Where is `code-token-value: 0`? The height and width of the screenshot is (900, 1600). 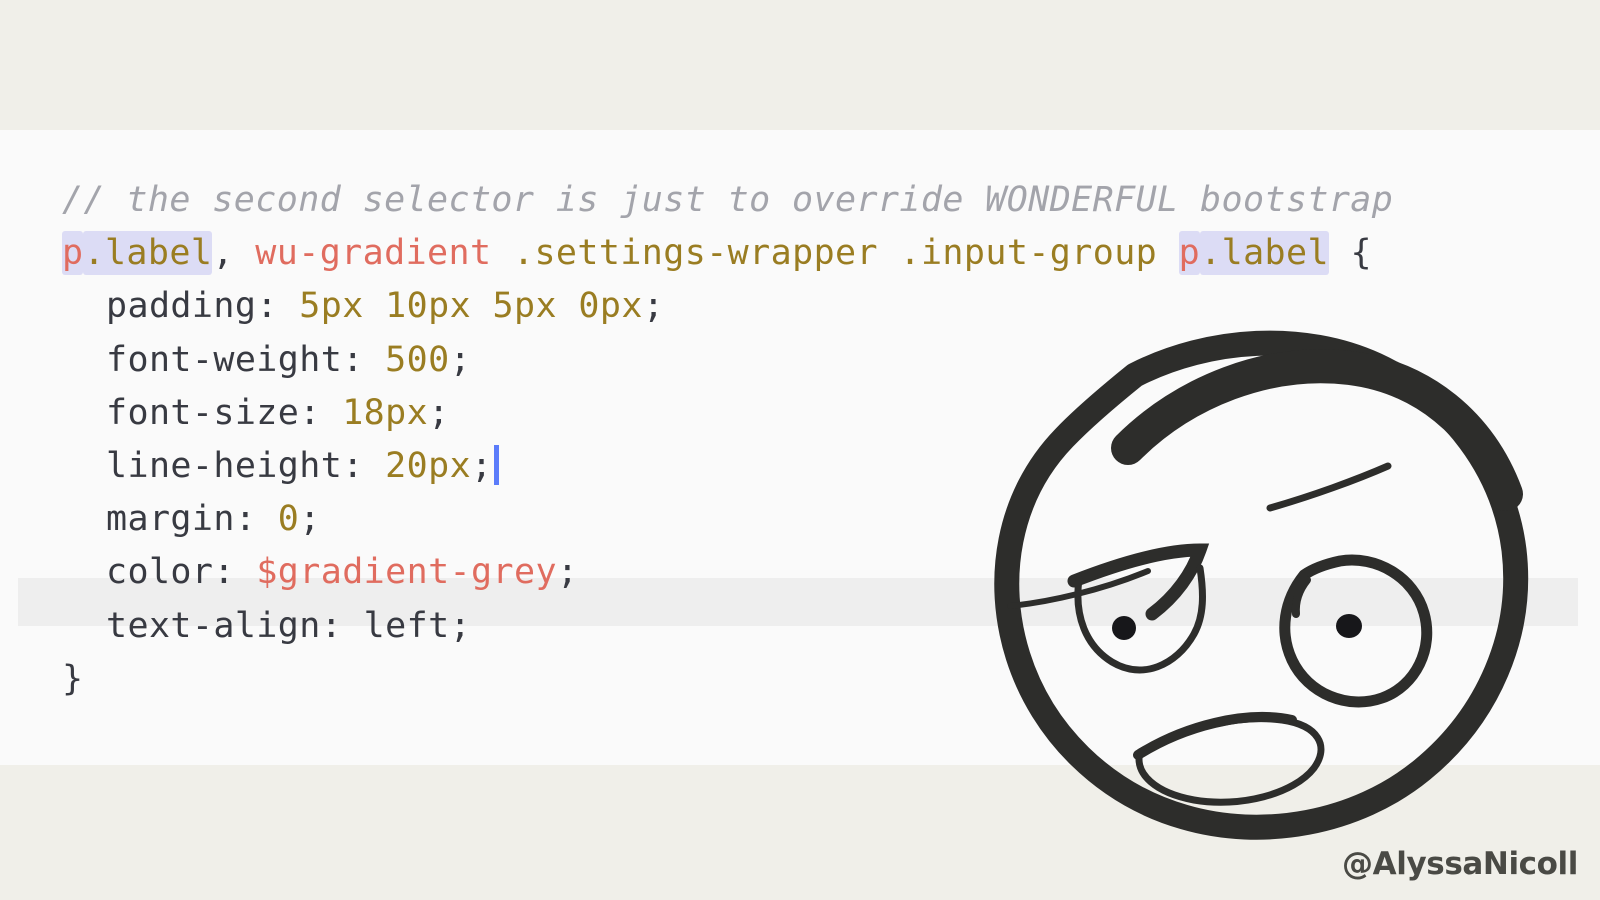
code-token-value: 0 is located at coordinates (288, 519).